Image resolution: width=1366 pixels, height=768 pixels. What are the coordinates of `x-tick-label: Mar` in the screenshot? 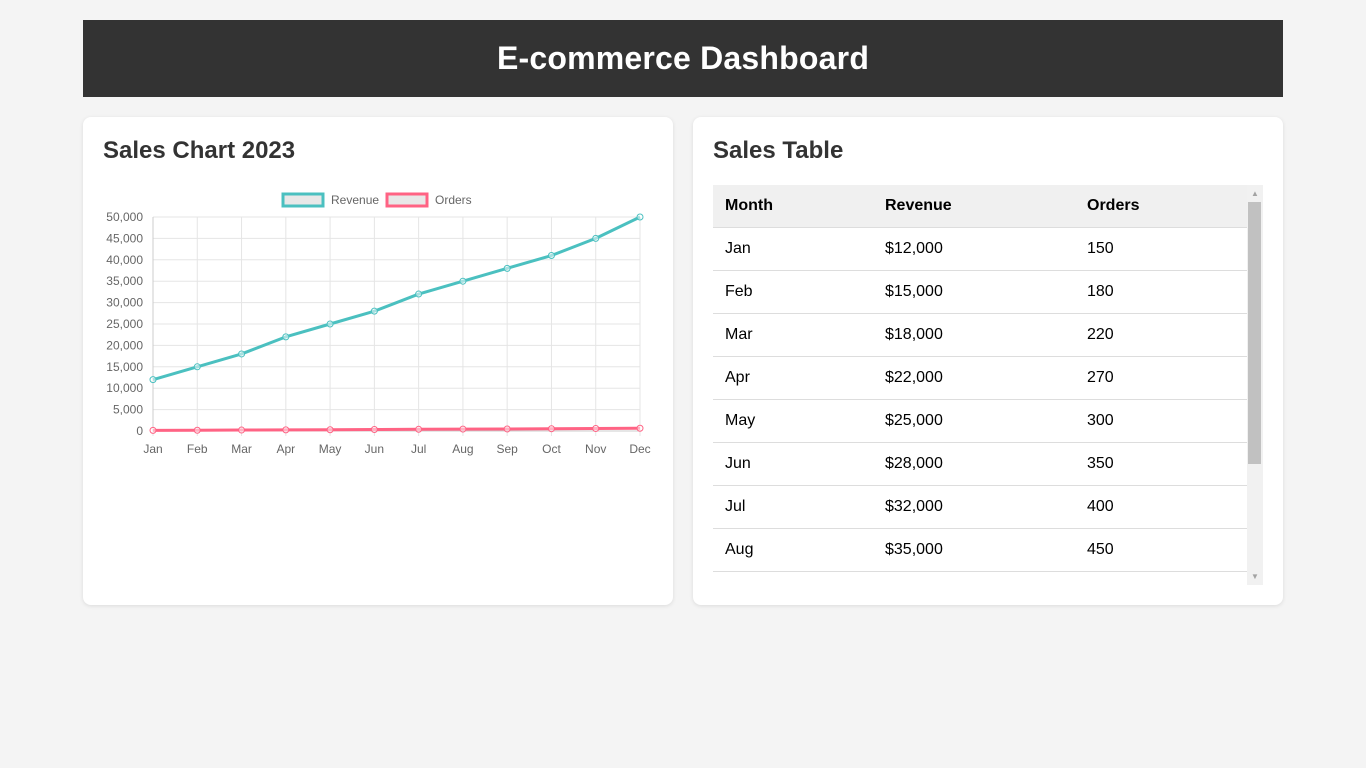 It's located at (241, 449).